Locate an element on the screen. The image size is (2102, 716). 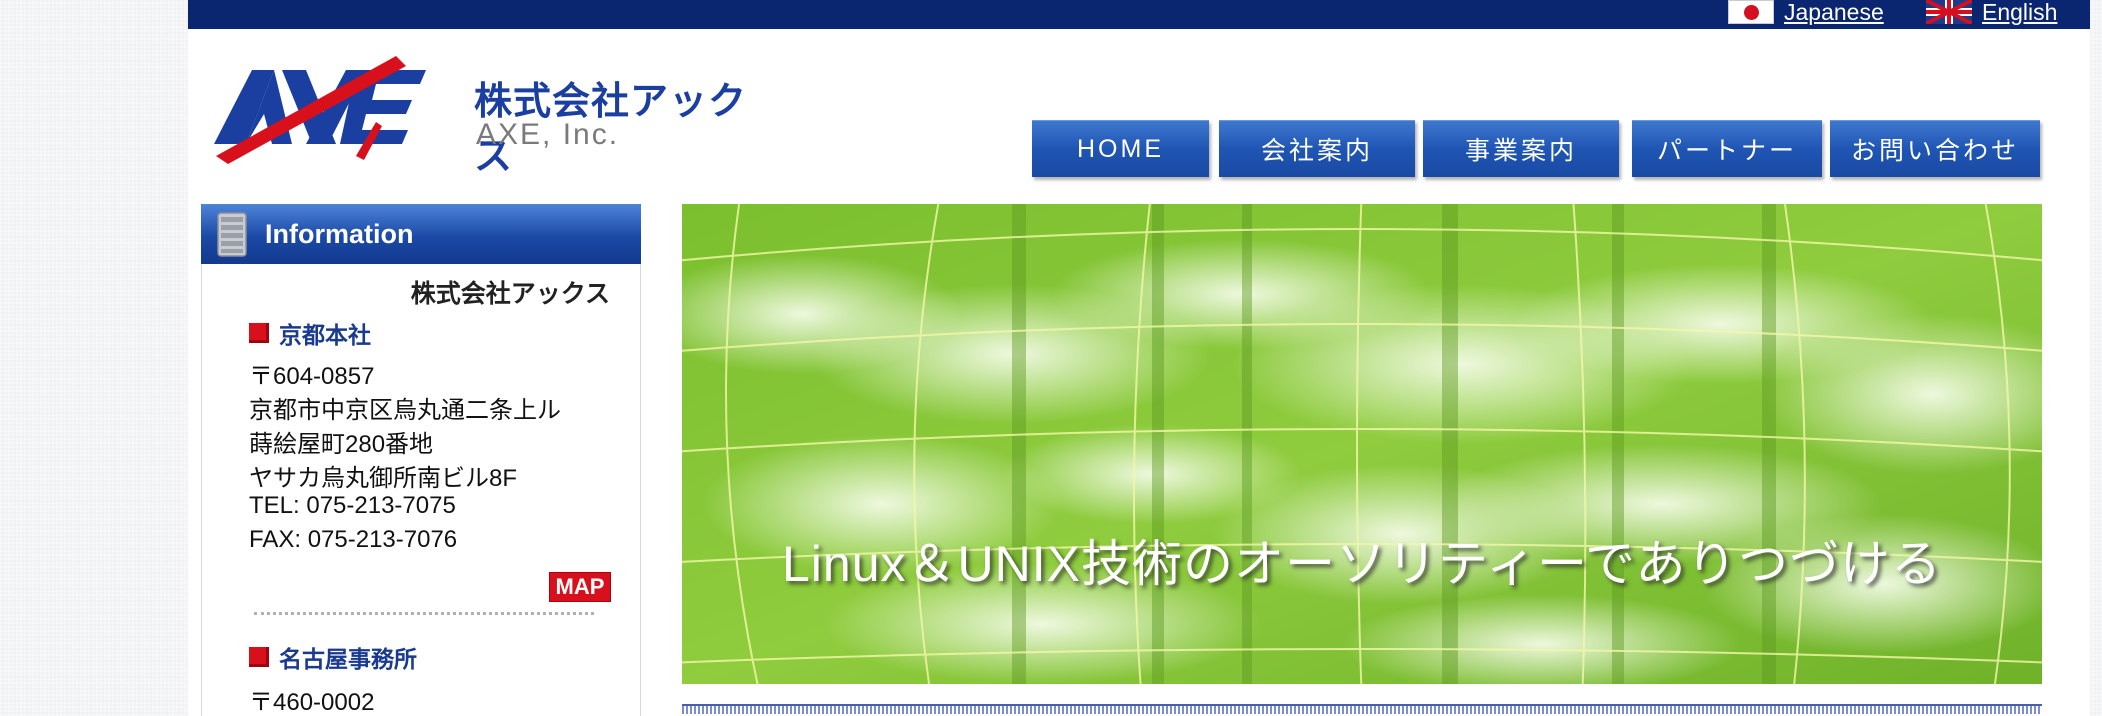
office-heading-nagoya: 名古屋事務所 is located at coordinates (333, 657).